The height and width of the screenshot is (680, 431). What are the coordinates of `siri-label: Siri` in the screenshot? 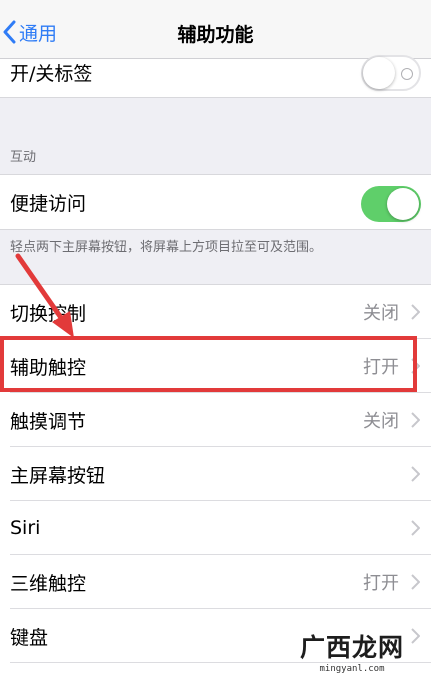 It's located at (25, 528).